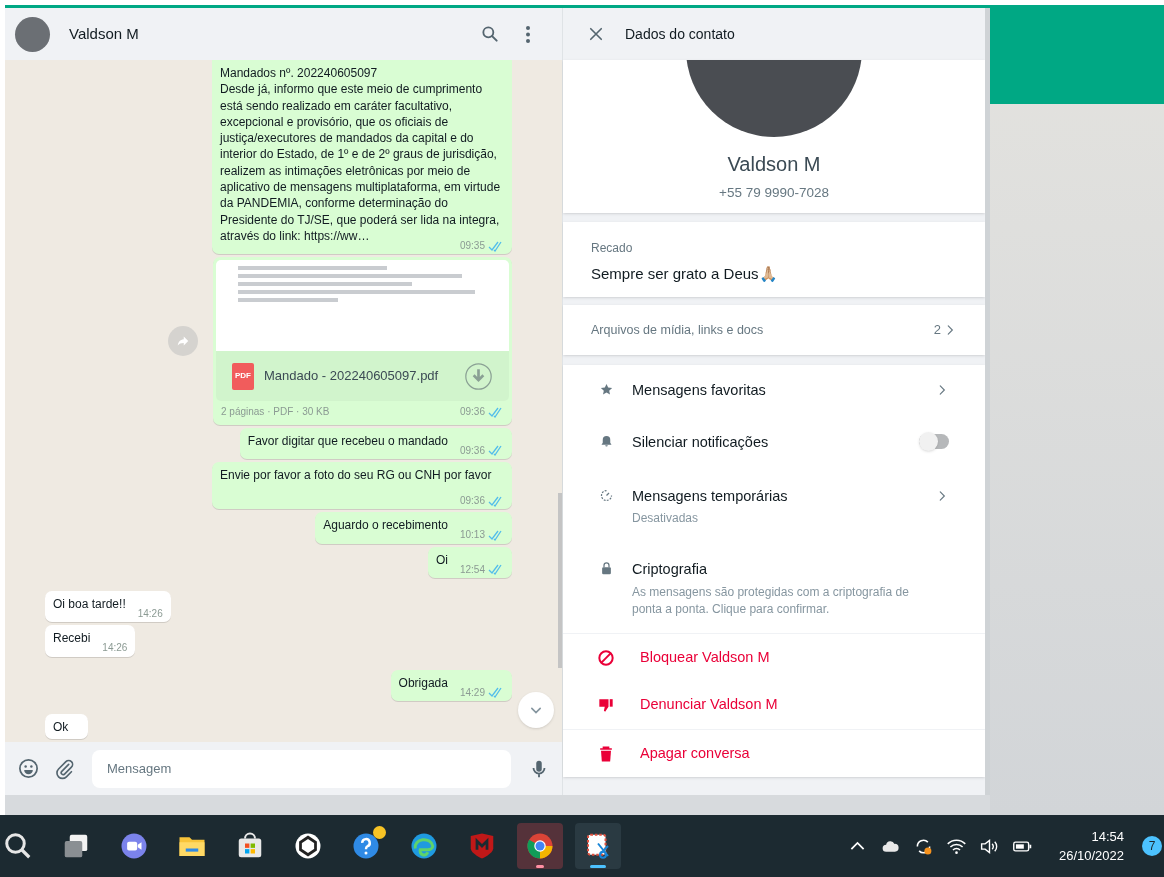 This screenshot has height=877, width=1164. What do you see at coordinates (72, 638) in the screenshot?
I see `message-text: Recebi` at bounding box center [72, 638].